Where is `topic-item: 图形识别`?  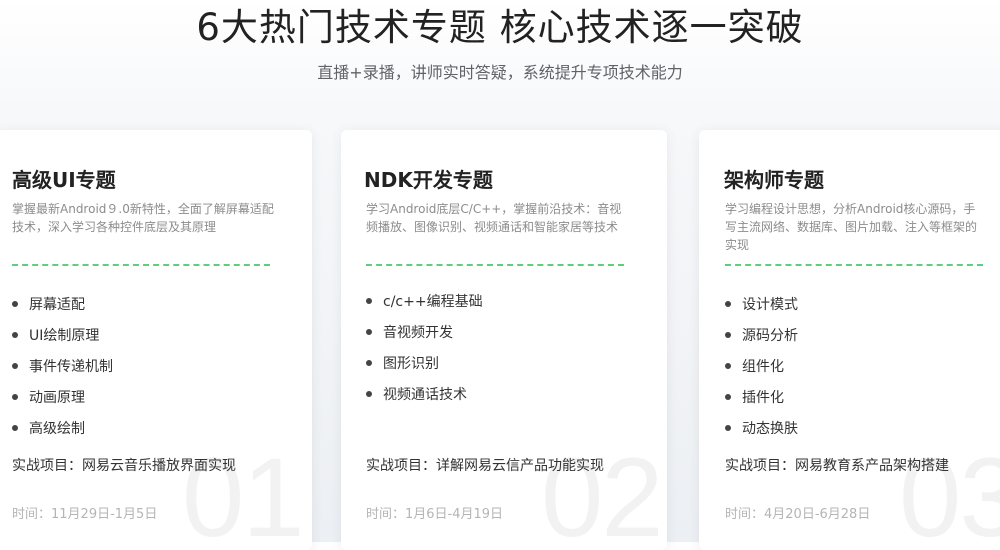
topic-item: 图形识别 is located at coordinates (501, 362).